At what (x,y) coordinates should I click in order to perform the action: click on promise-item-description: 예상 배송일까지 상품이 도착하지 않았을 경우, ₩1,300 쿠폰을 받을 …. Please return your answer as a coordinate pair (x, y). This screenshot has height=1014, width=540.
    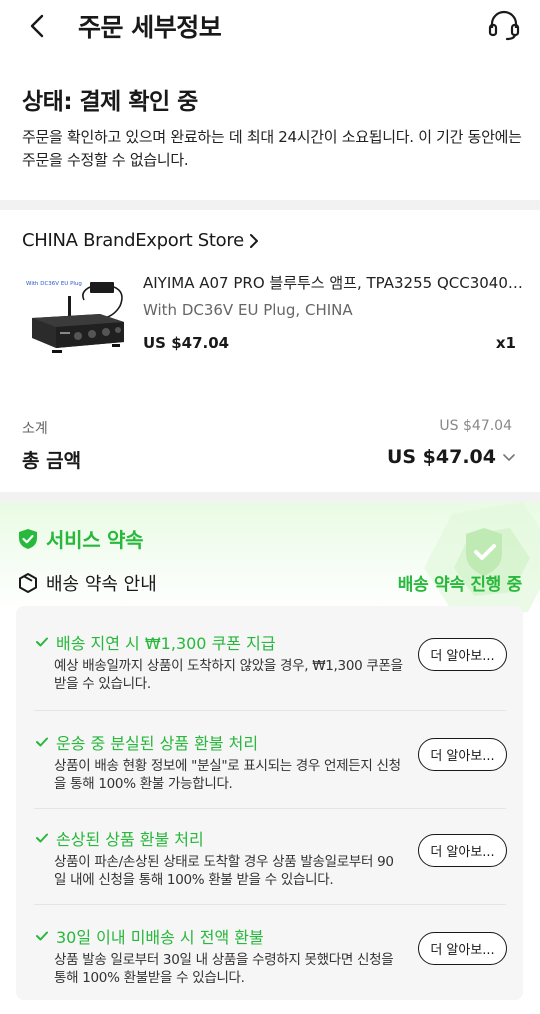
    Looking at the image, I should click on (228, 675).